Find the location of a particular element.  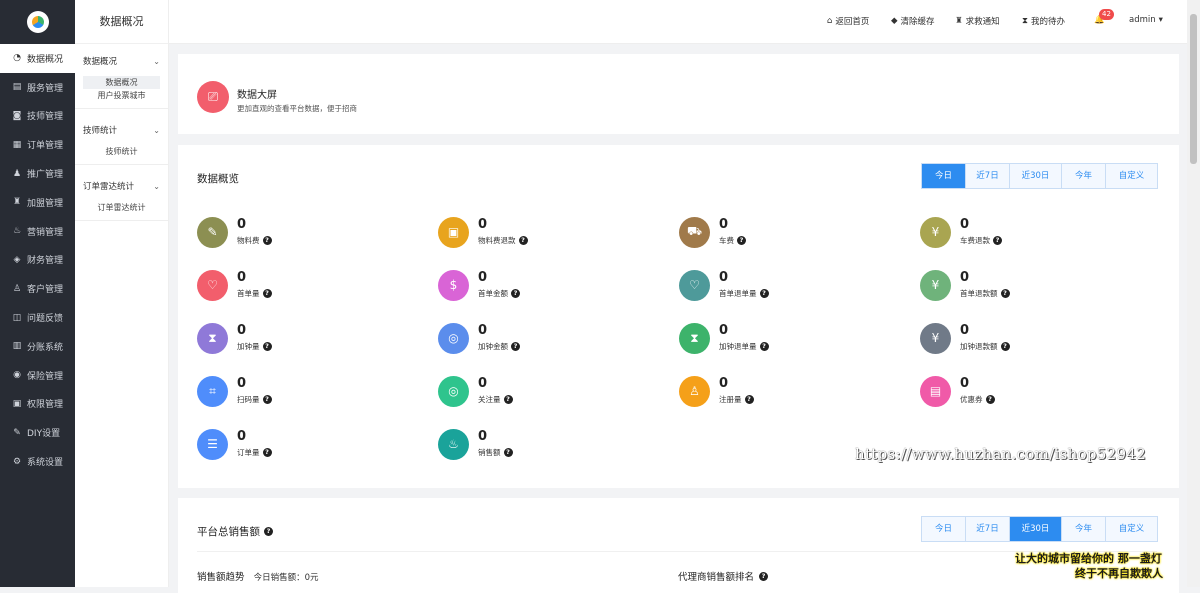

help-notice-link: ♜ 求救通知 is located at coordinates (977, 21).